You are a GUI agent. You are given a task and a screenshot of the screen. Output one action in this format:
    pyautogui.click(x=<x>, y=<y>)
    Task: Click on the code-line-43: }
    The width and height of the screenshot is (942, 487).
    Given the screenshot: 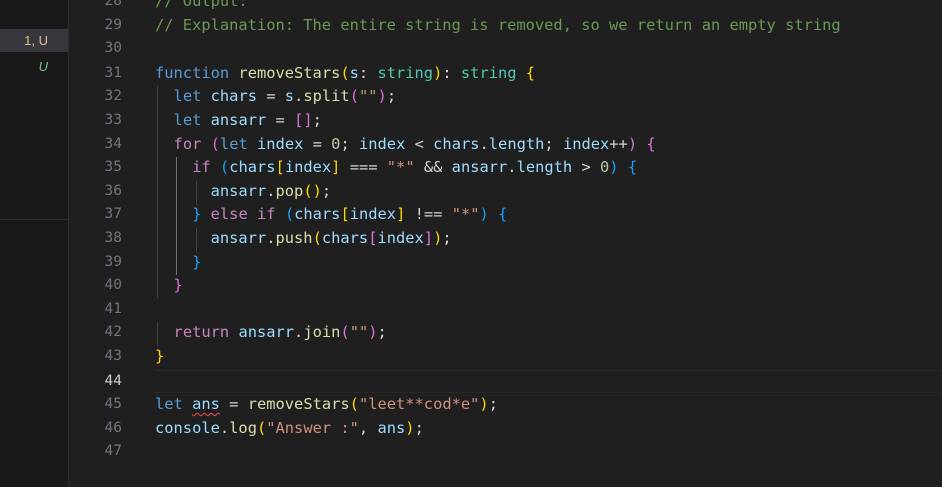 What is the action you would take?
    pyautogui.click(x=159, y=357)
    